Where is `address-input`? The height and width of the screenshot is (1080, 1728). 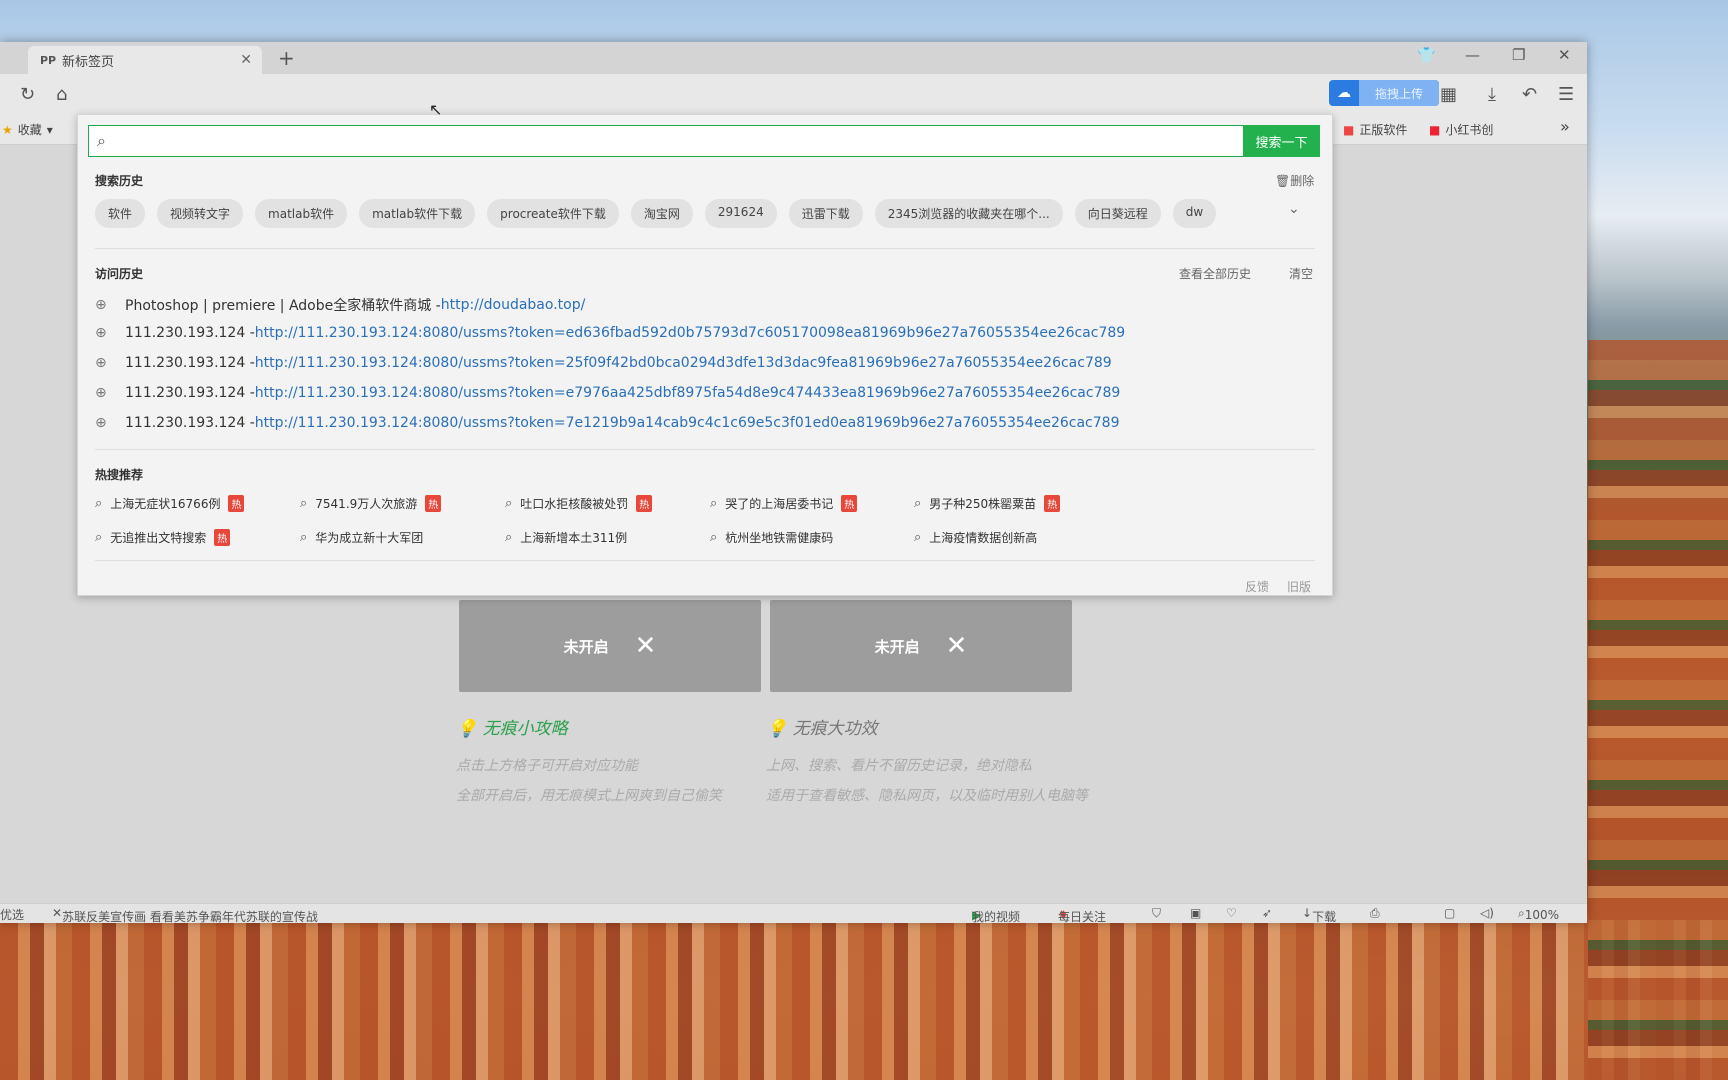 address-input is located at coordinates (678, 141).